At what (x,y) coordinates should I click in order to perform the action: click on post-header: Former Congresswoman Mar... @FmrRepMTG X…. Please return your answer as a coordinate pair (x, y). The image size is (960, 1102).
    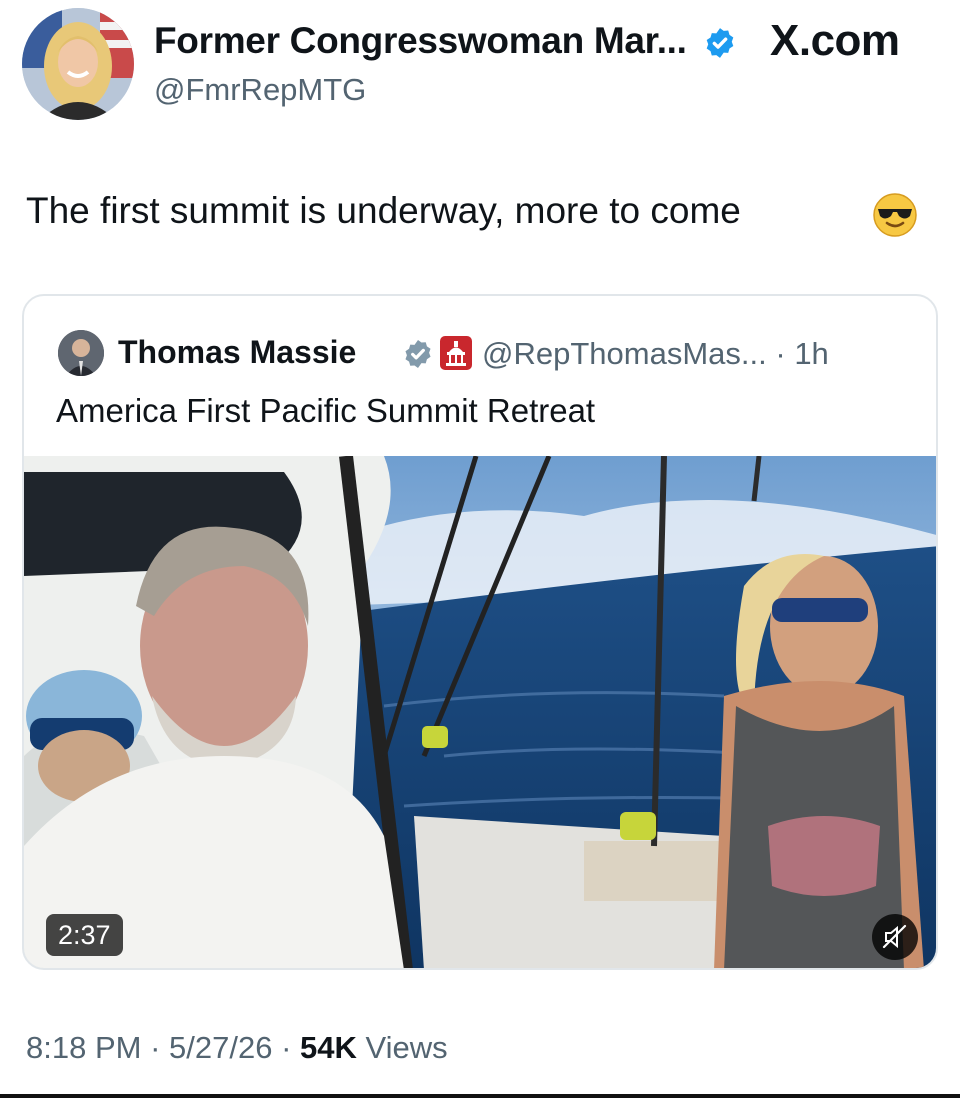
    Looking at the image, I should click on (480, 70).